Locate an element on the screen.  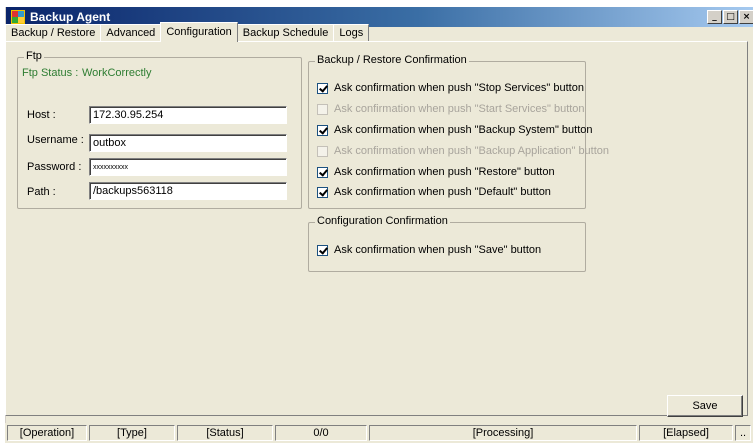
status-type: [Type] is located at coordinates (132, 433).